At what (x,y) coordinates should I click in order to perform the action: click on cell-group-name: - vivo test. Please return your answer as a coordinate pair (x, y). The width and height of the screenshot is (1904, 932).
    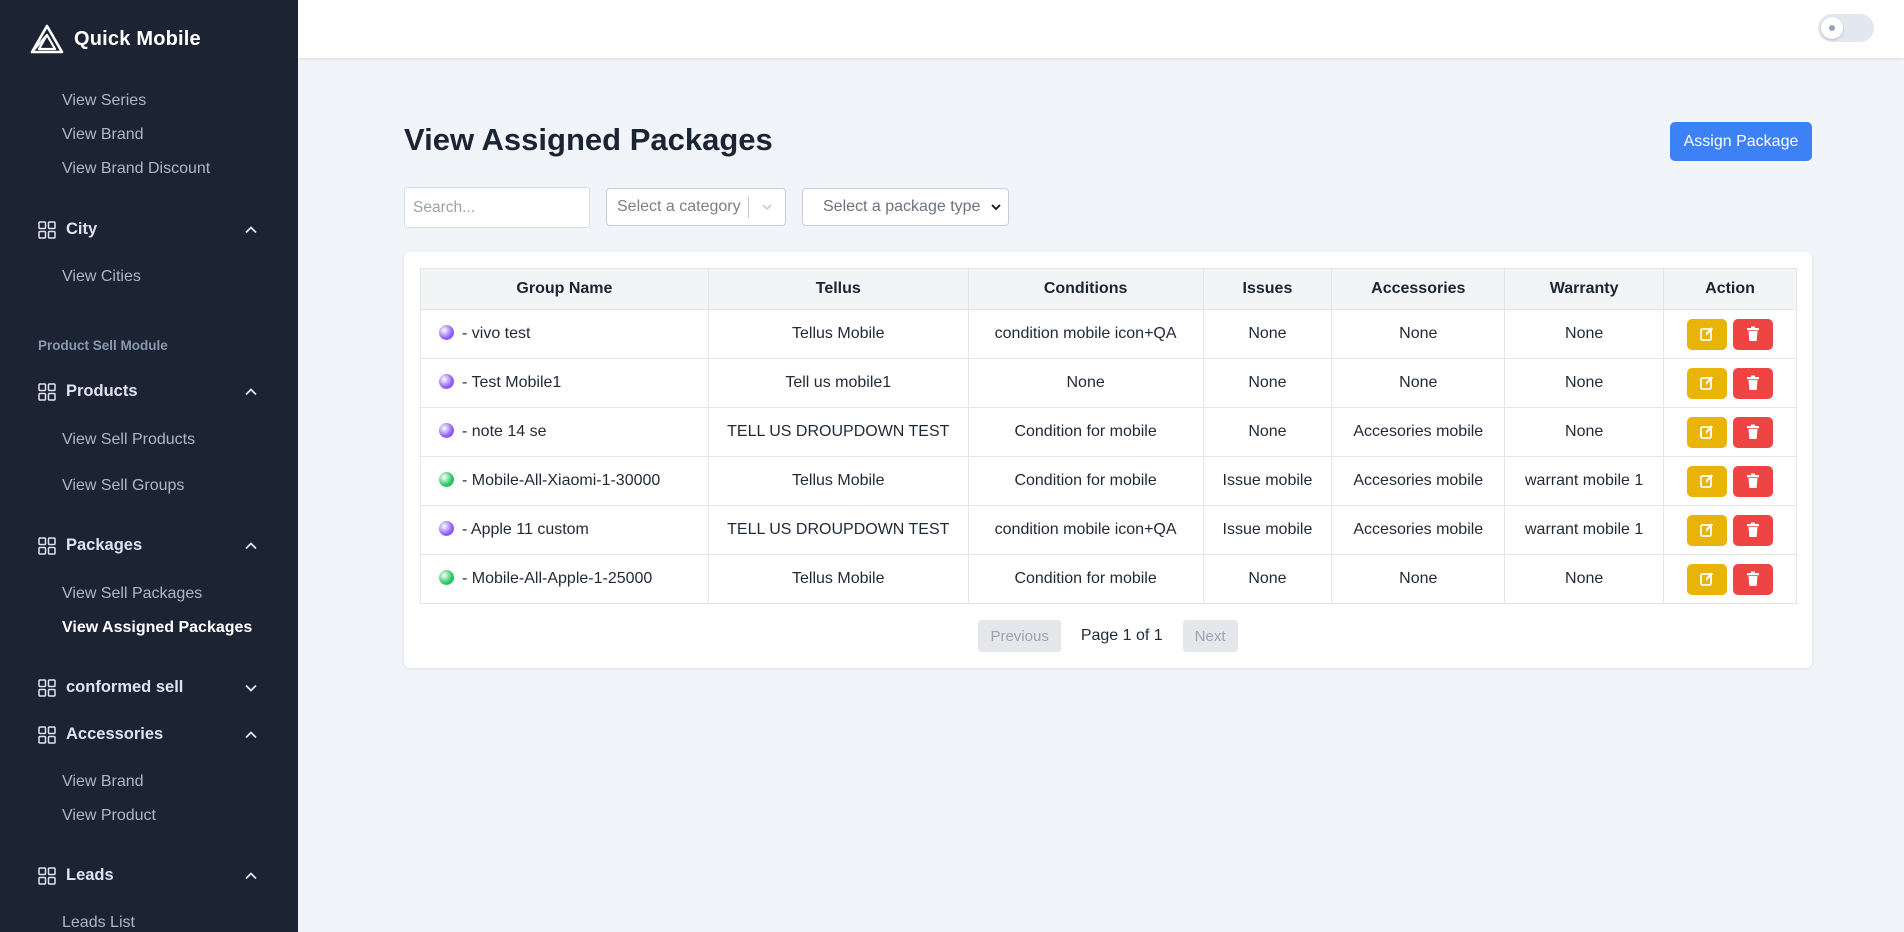
    Looking at the image, I should click on (564, 334).